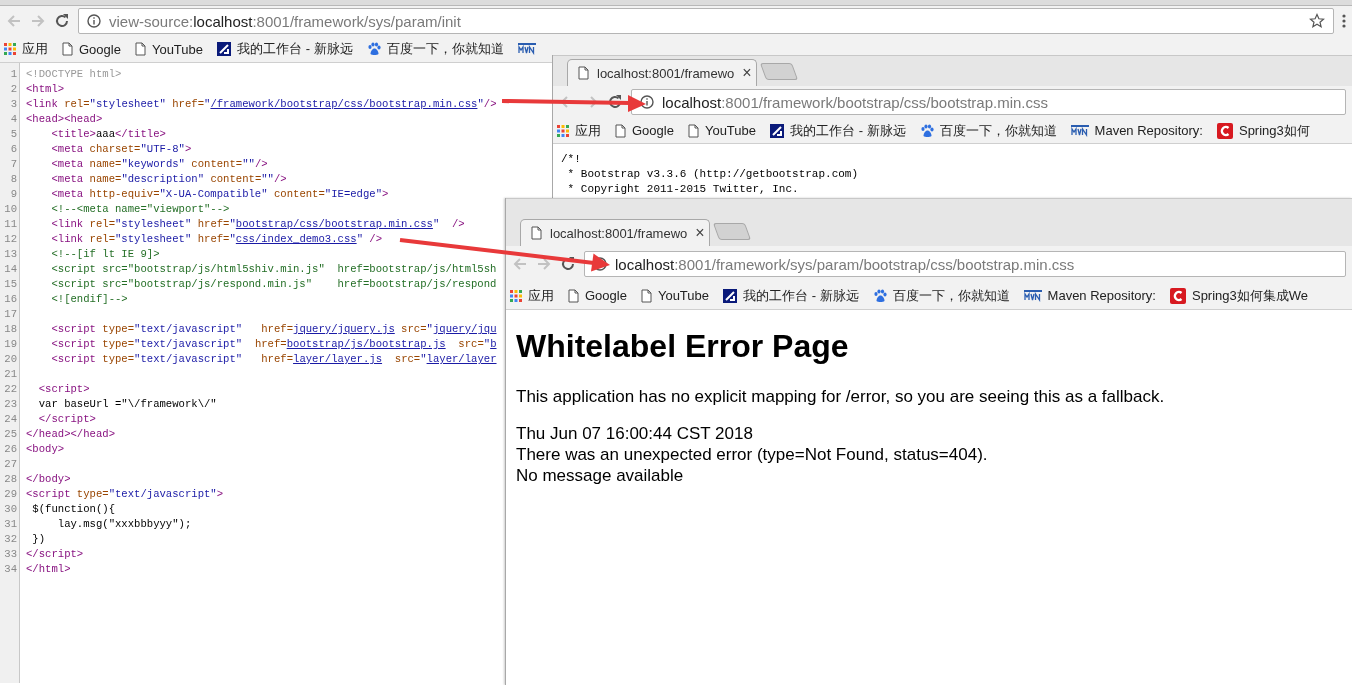  I want to click on source-link: /framework/bootstrap/css/bootstrap.min.css, so click(344, 104).